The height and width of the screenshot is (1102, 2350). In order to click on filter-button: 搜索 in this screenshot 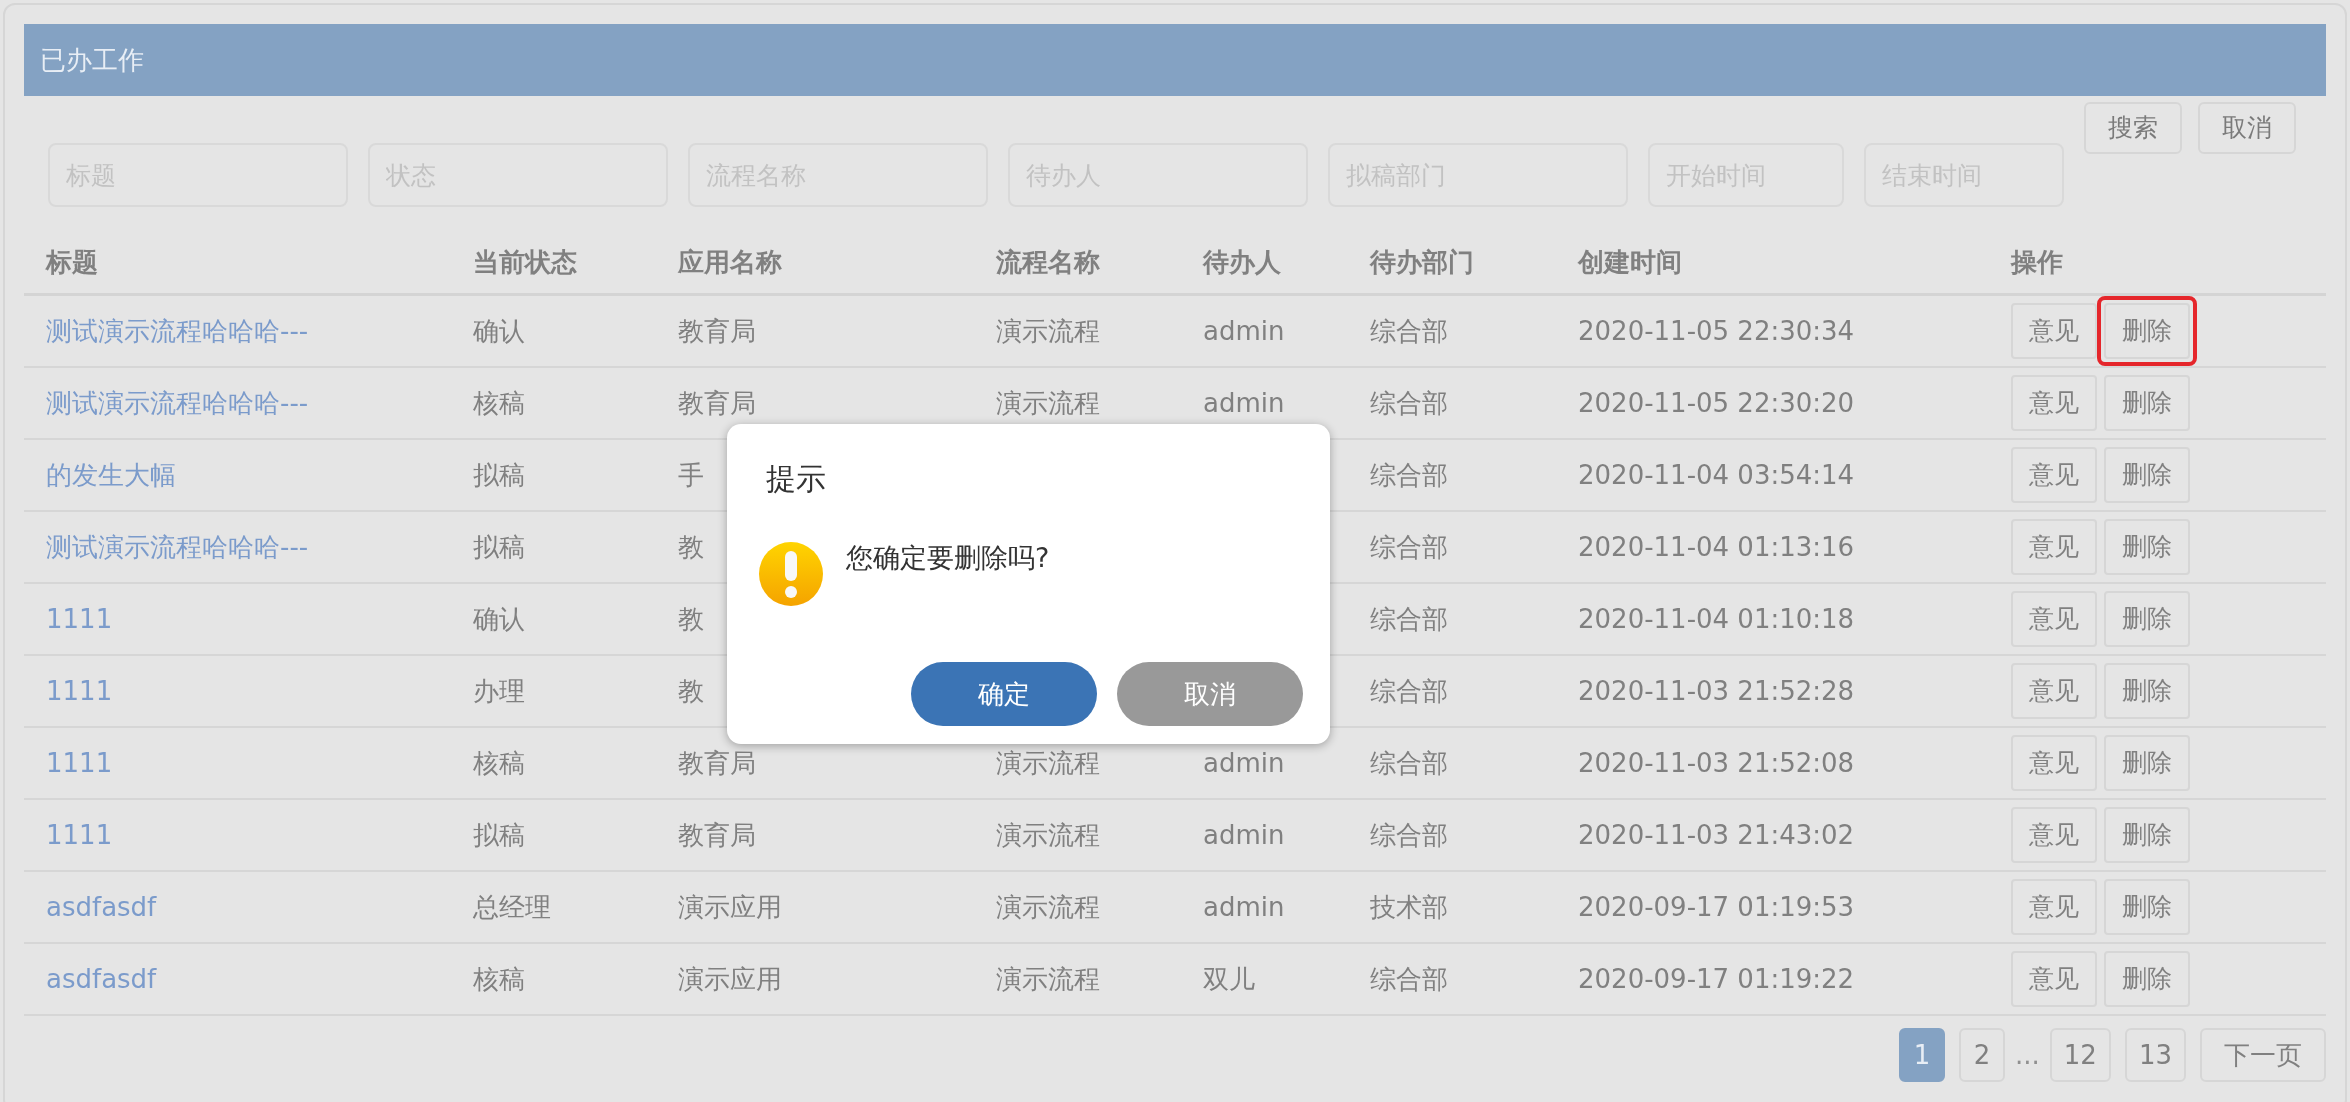, I will do `click(2133, 128)`.